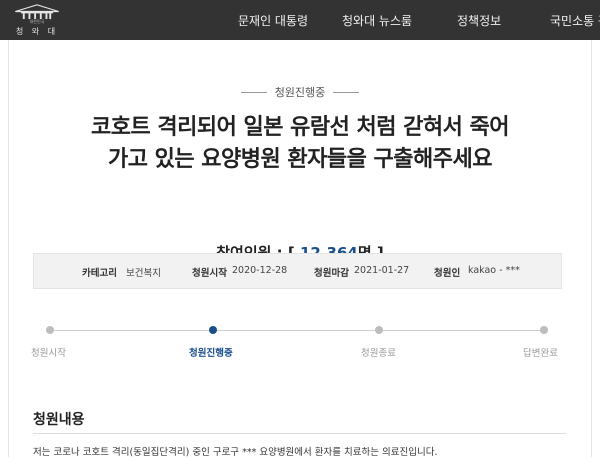  I want to click on petition-status: 청원진행중, so click(300, 92).